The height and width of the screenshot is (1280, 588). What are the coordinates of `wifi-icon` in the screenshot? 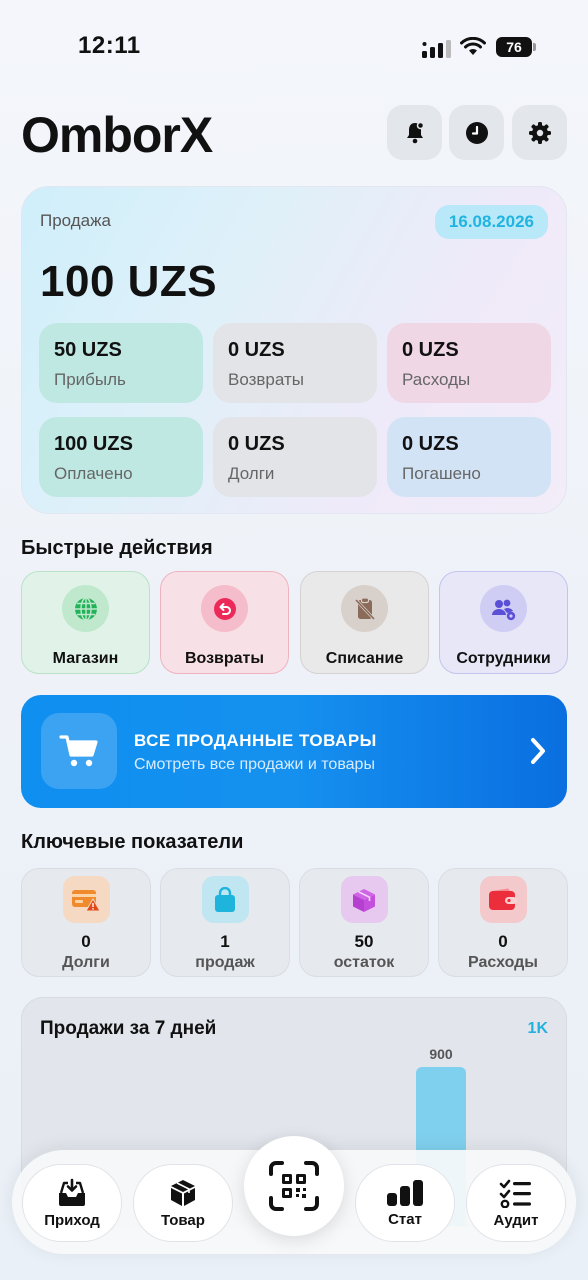 It's located at (473, 46).